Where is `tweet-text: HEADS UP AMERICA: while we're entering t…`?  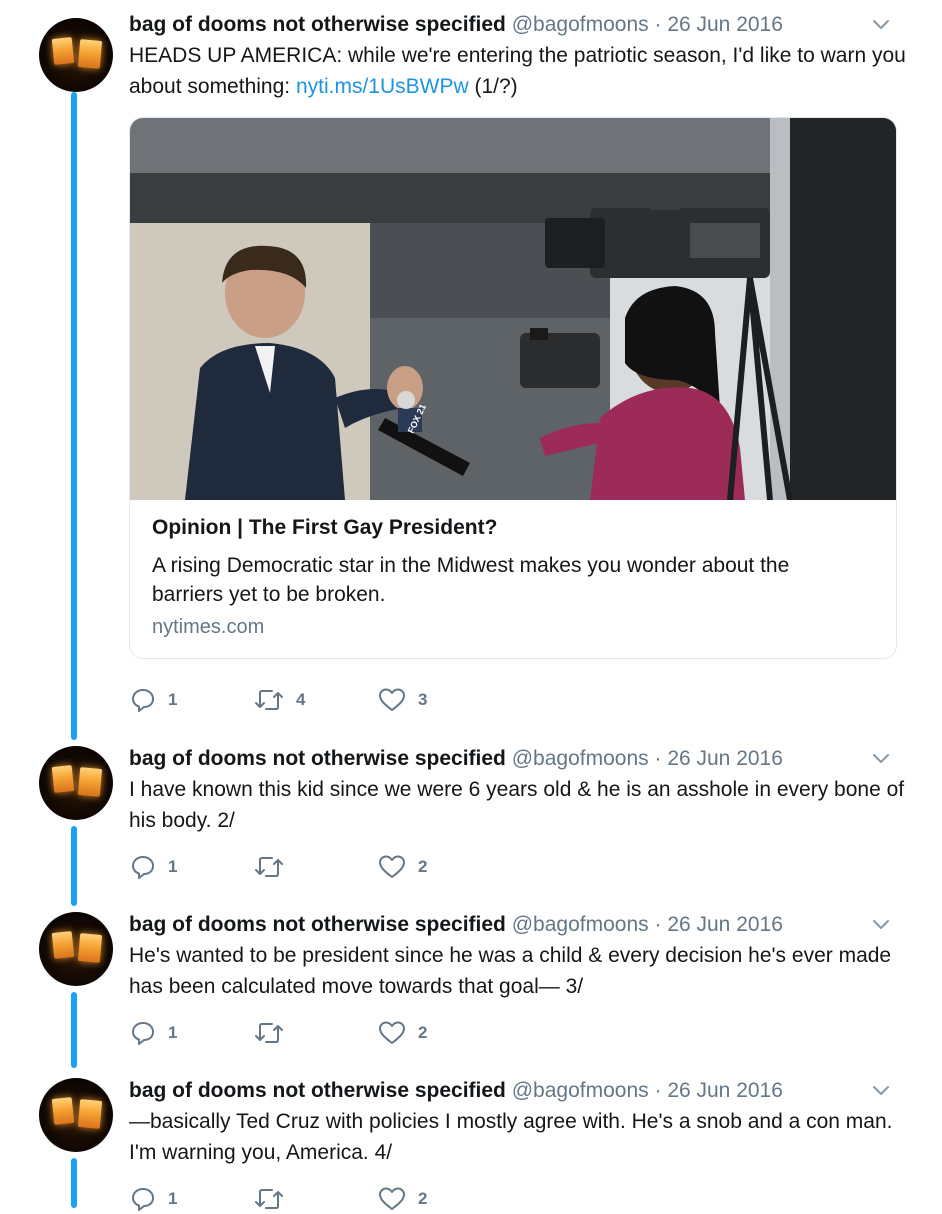 tweet-text: HEADS UP AMERICA: while we're entering t… is located at coordinates (517, 71).